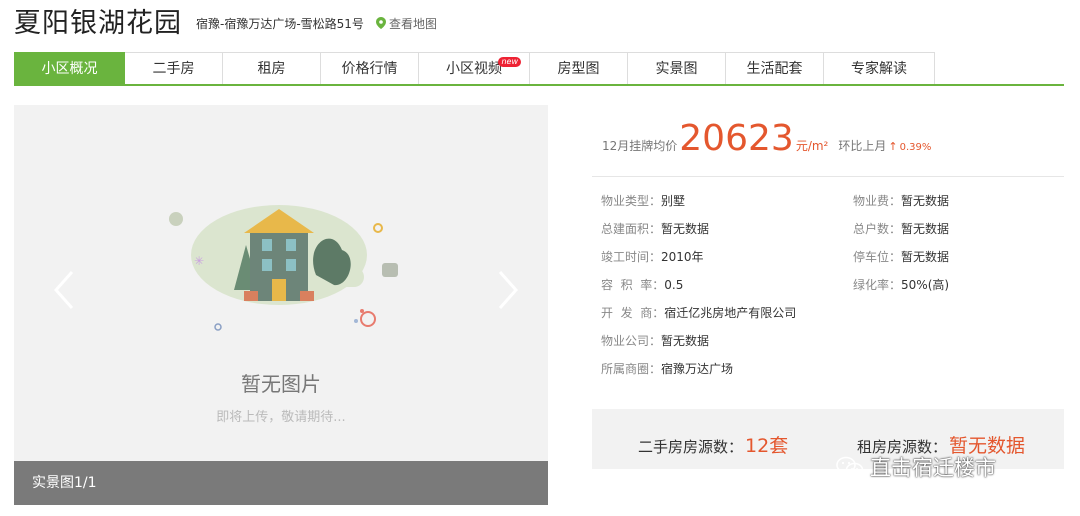 Image resolution: width=1080 pixels, height=516 pixels. What do you see at coordinates (812, 146) in the screenshot?
I see `price-unit: 元/m²` at bounding box center [812, 146].